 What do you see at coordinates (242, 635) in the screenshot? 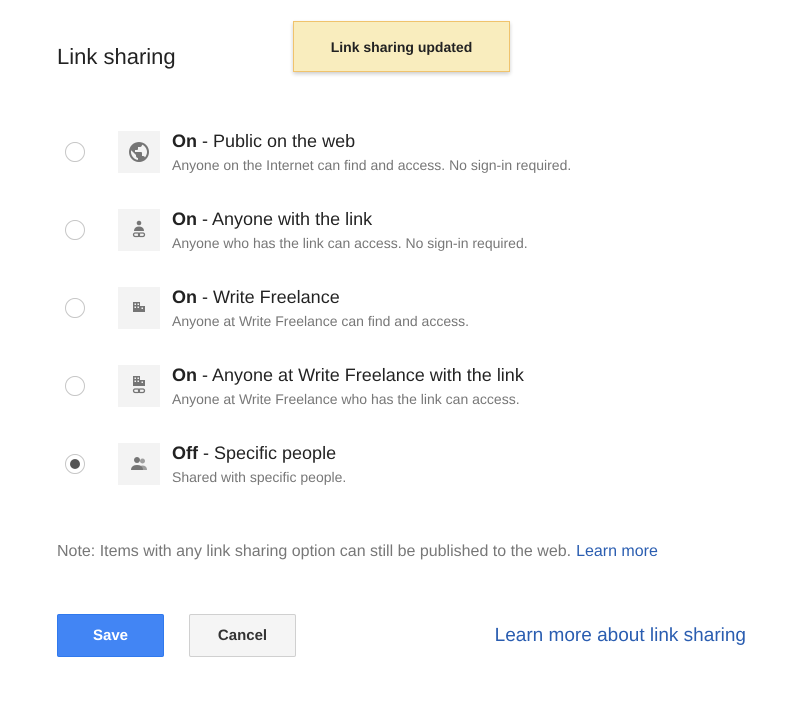
I see `cancel-button: Cancel` at bounding box center [242, 635].